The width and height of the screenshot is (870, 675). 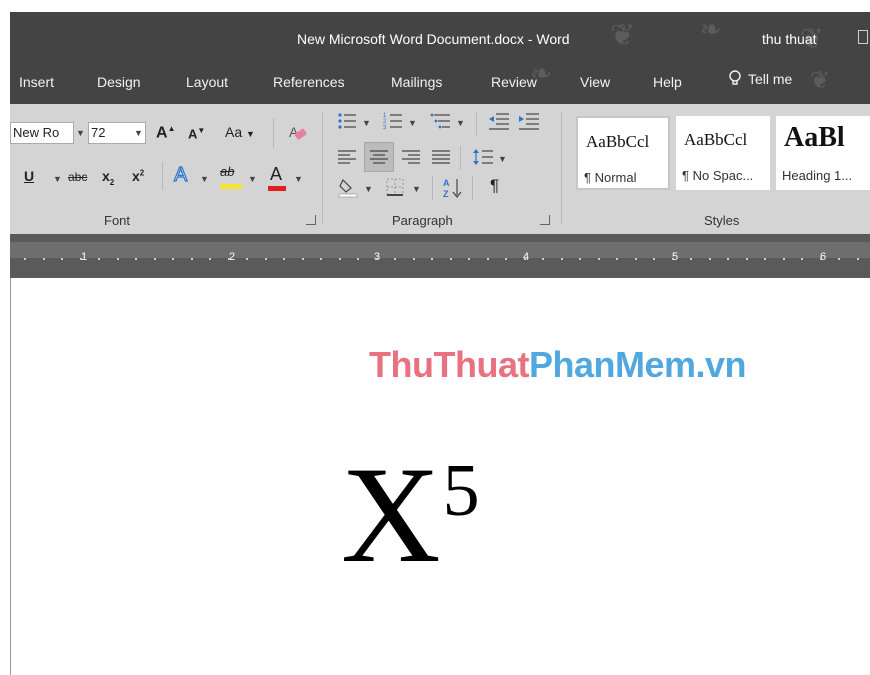 I want to click on font-color-dropdown-icon: ▼, so click(x=298, y=179).